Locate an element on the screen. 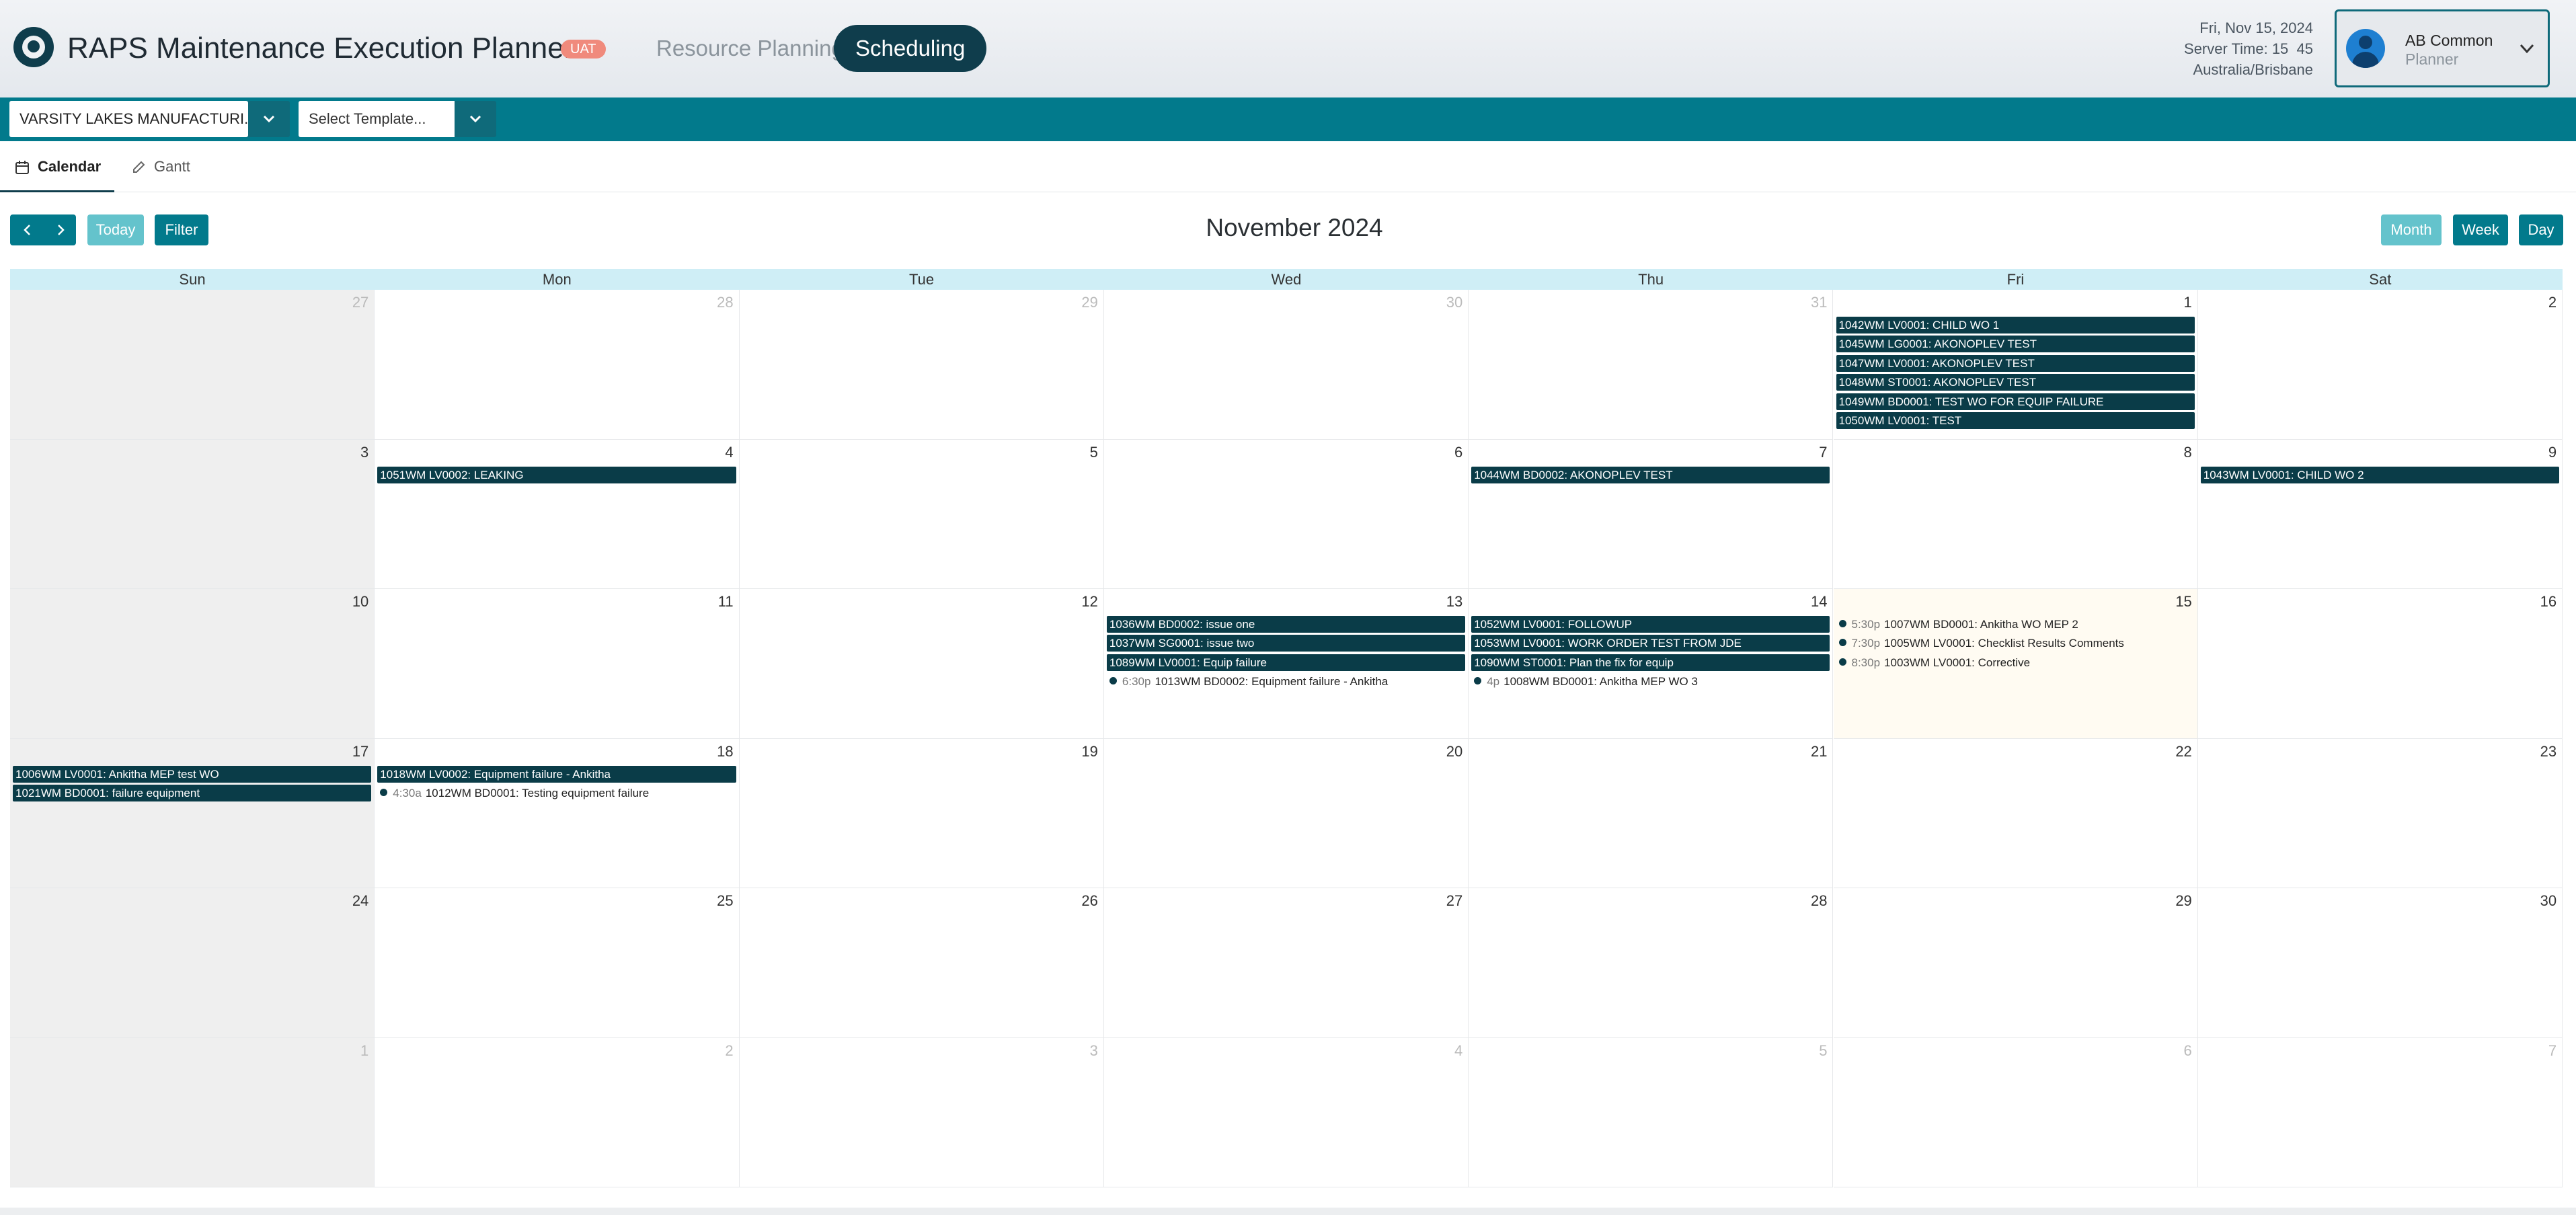 The height and width of the screenshot is (1215, 2576). template-select-toggle is located at coordinates (476, 119).